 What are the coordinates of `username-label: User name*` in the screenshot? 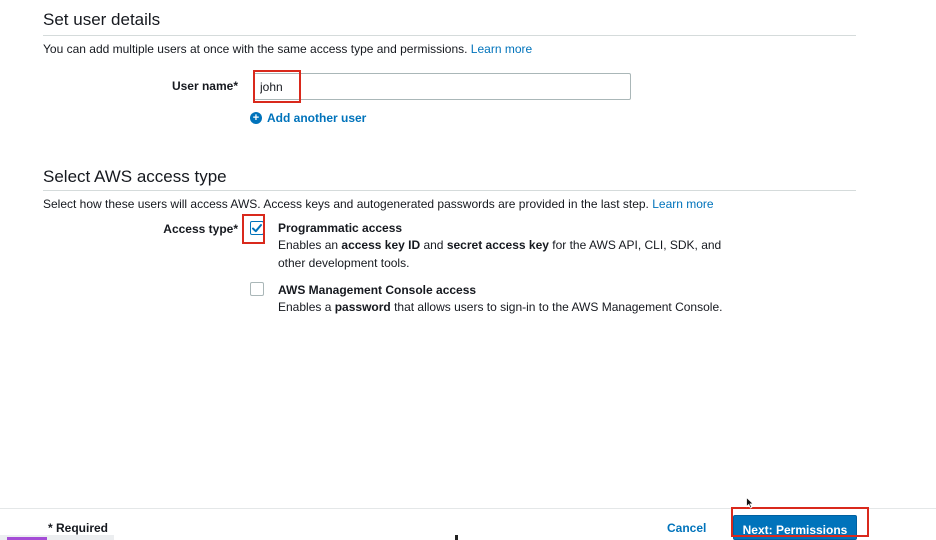 It's located at (204, 86).